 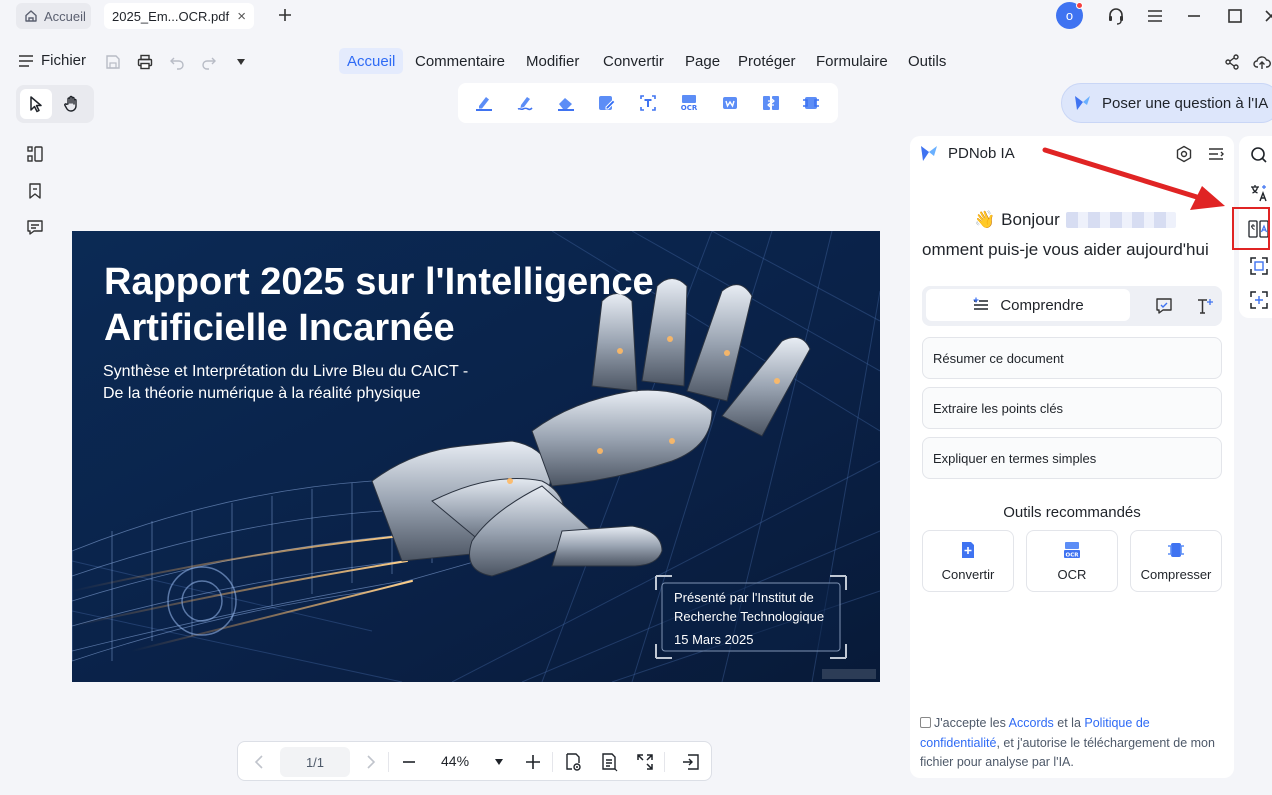 I want to click on divider, so click(x=388, y=762).